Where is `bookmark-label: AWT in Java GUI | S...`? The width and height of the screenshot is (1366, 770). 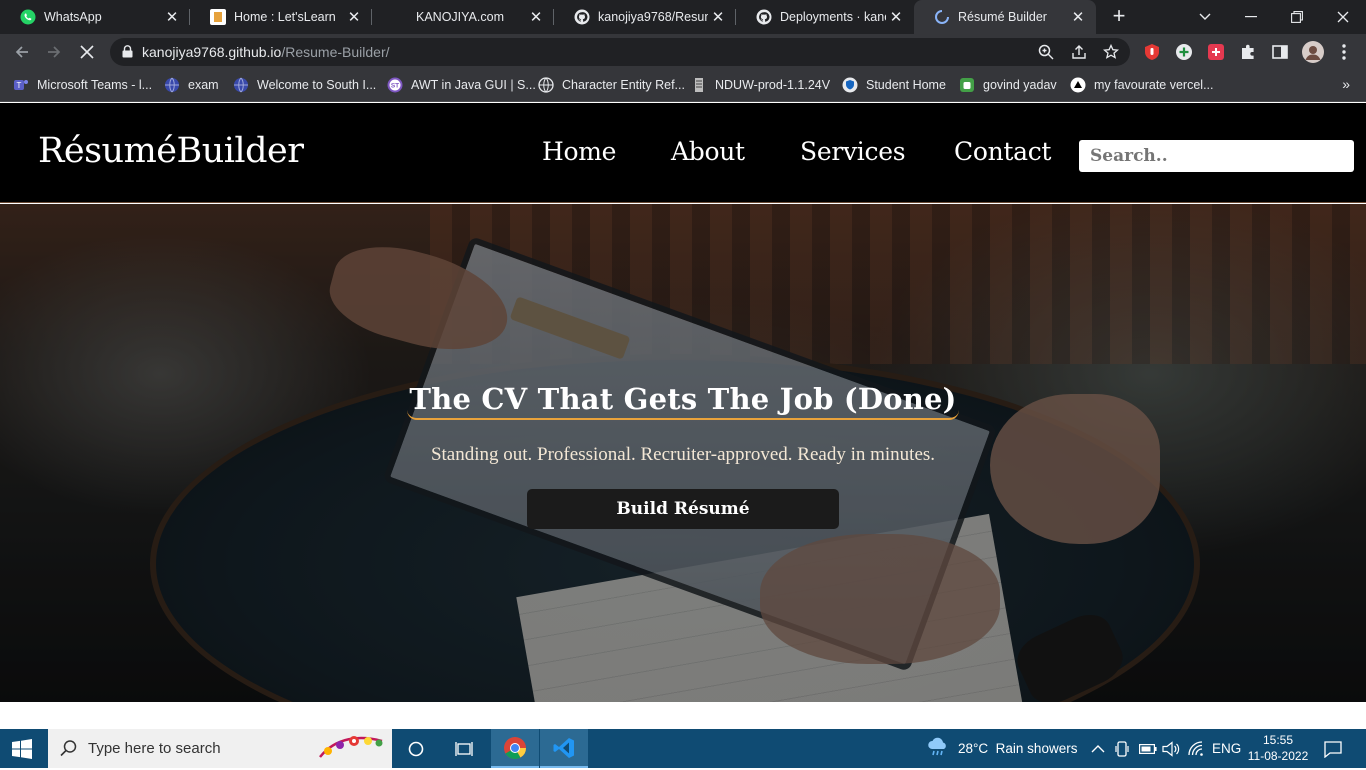 bookmark-label: AWT in Java GUI | S... is located at coordinates (473, 85).